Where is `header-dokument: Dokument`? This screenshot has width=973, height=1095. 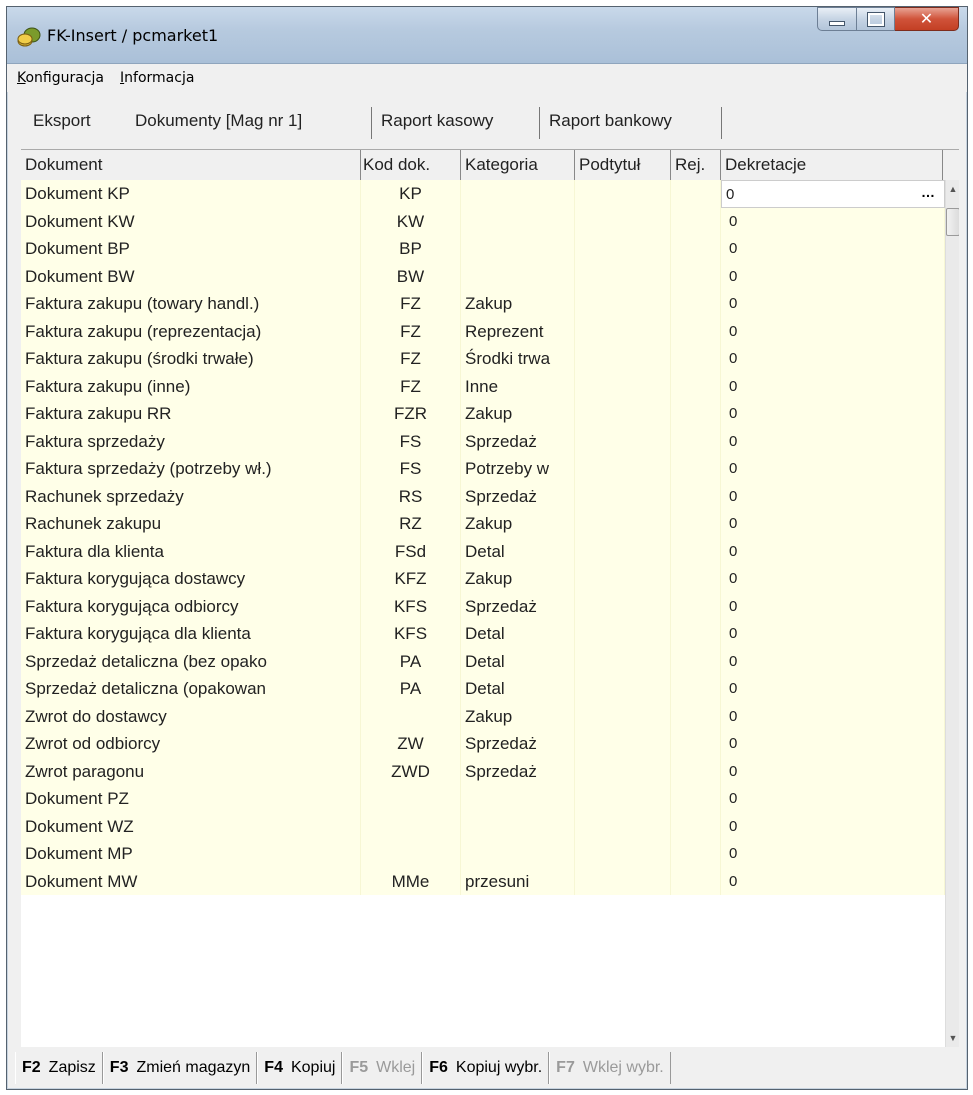
header-dokument: Dokument is located at coordinates (191, 165).